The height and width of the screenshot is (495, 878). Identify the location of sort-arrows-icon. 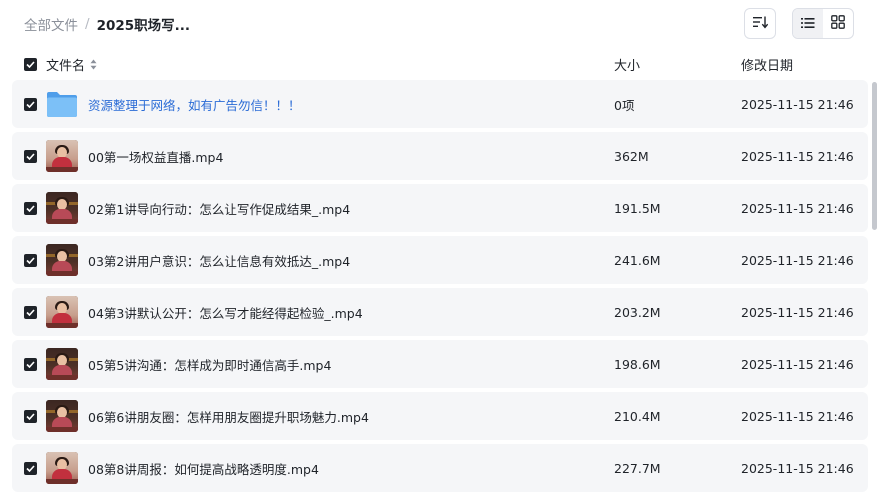
(93, 64).